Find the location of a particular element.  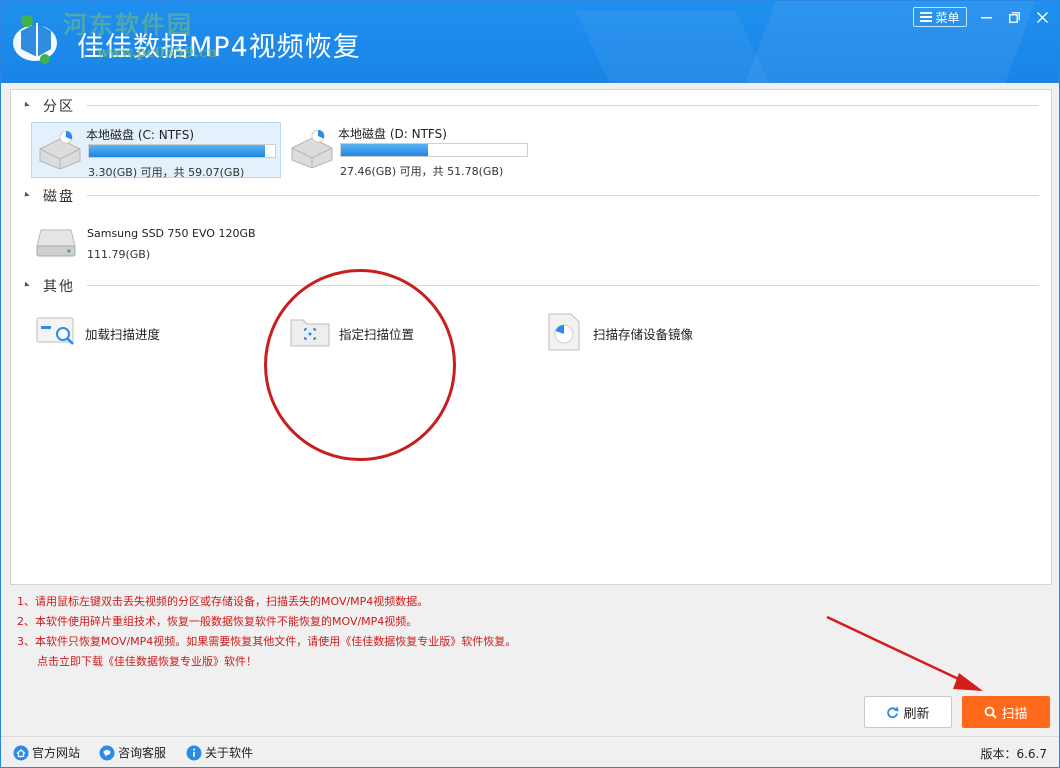

load-scan-progress-item: 加载扫描进度 is located at coordinates (135, 332).